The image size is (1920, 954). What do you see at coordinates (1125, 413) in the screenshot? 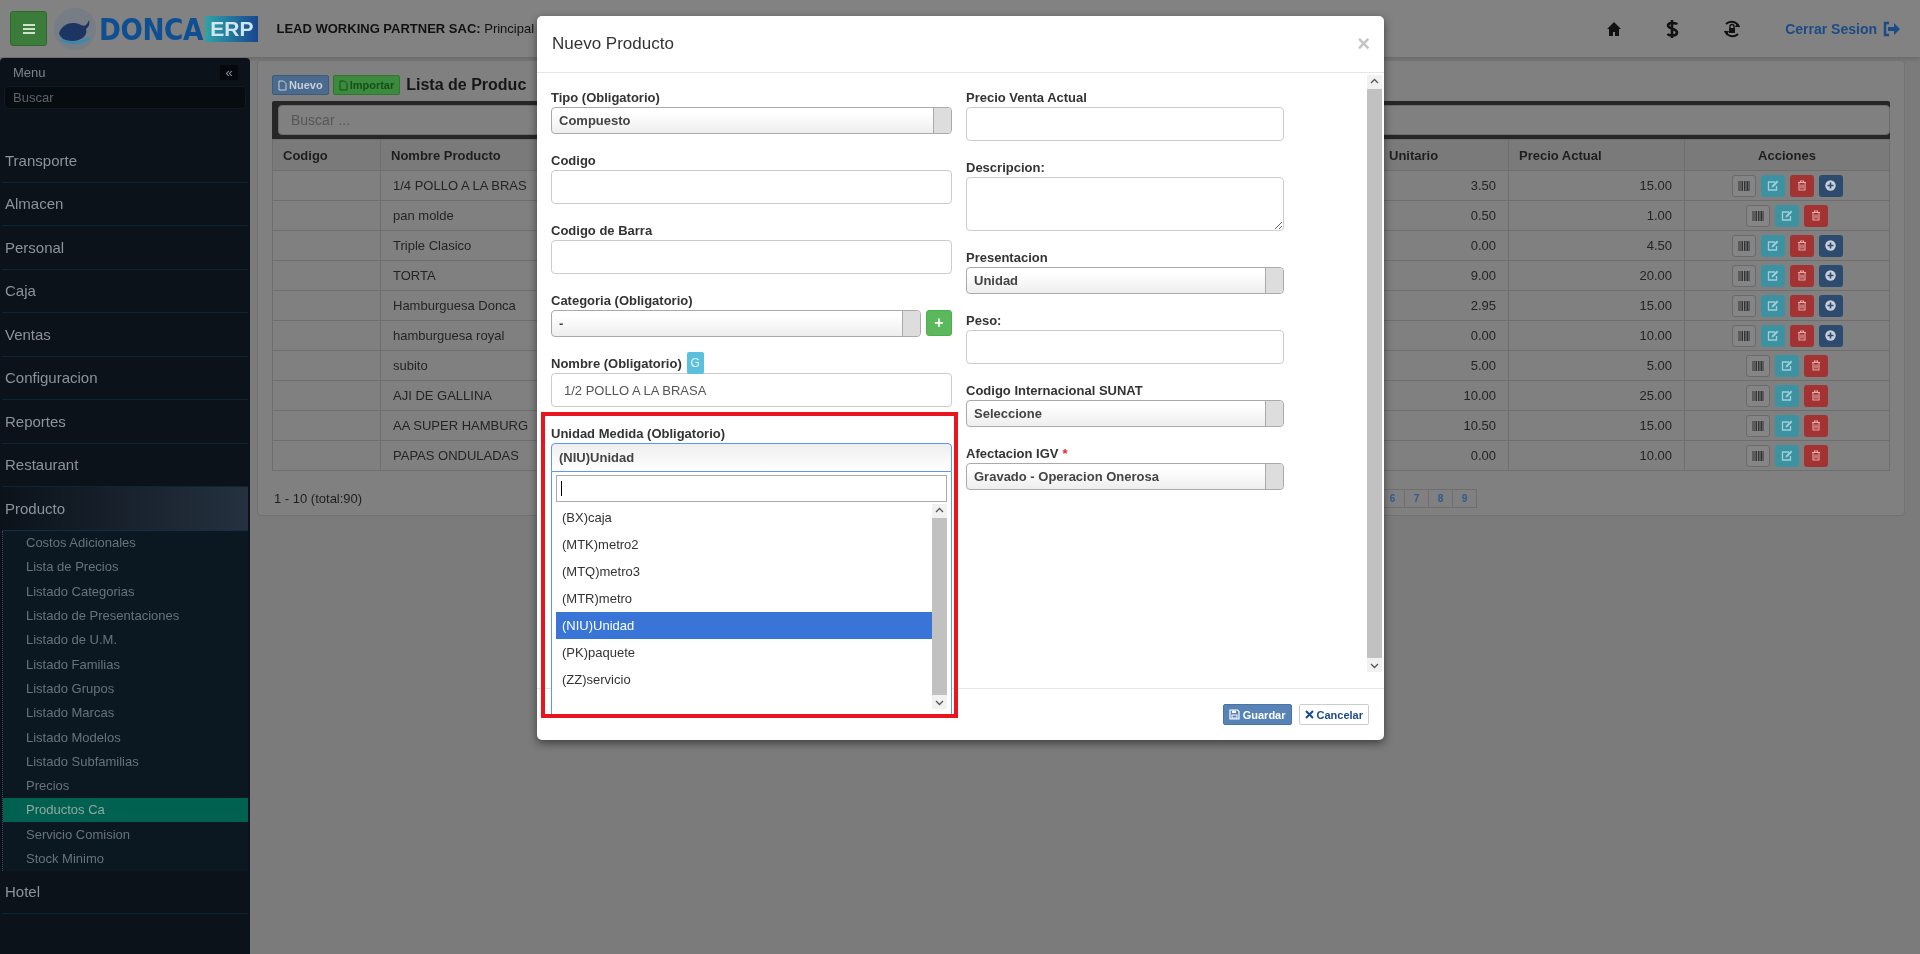
I see `select-field: Seleccione` at bounding box center [1125, 413].